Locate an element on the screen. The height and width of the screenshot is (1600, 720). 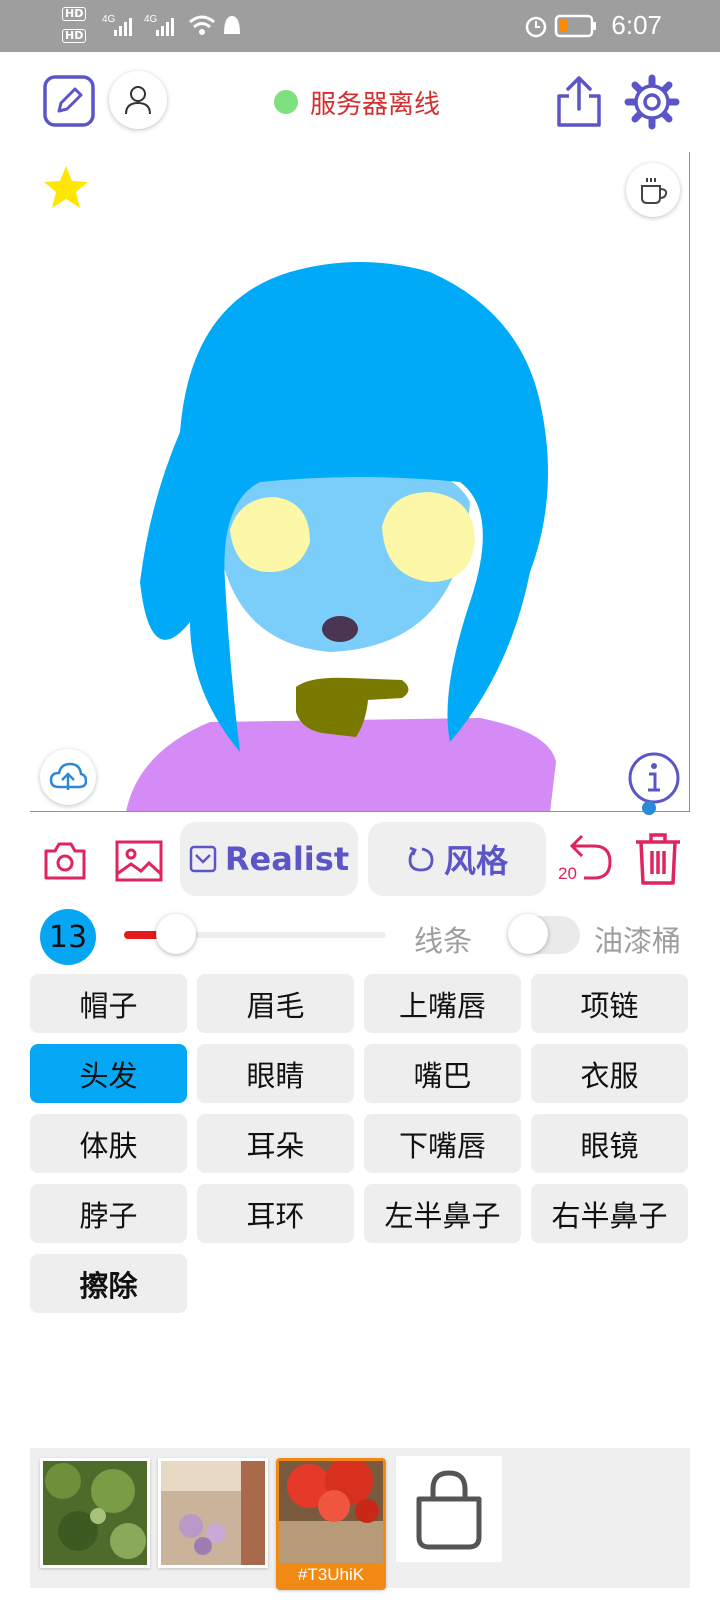
style-button: 风格 is located at coordinates (457, 859).